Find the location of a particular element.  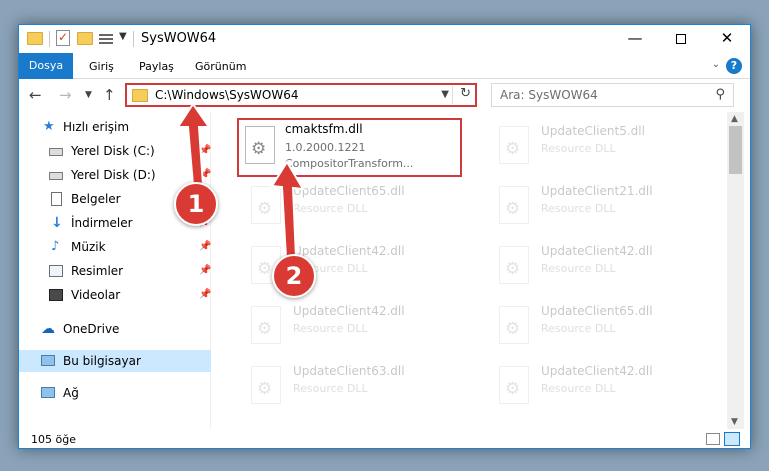

step-badge-2: 2 is located at coordinates (294, 276).